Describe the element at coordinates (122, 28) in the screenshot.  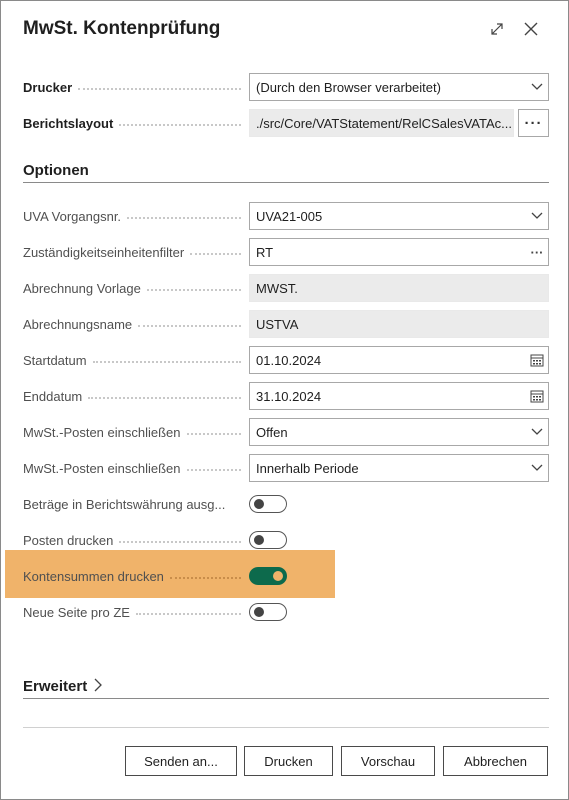
I see `dialog-title: MwSt. Kontenprüfung` at that location.